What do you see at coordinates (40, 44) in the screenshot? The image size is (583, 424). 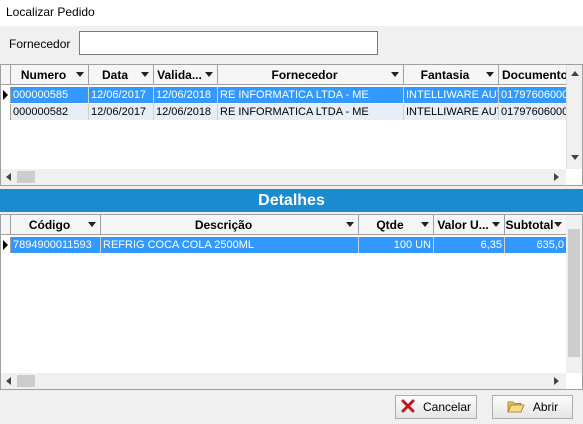 I see `fornecedor-label: Fornecedor` at bounding box center [40, 44].